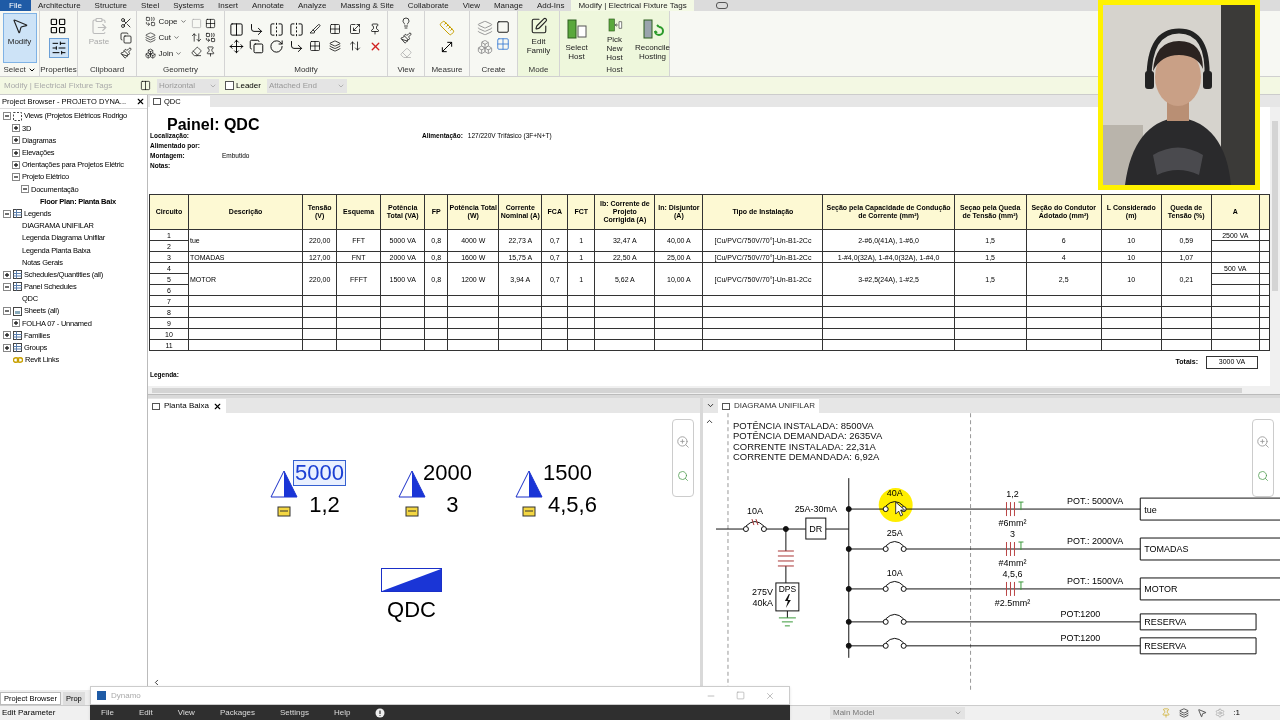 This screenshot has width=1280, height=720. Describe the element at coordinates (166, 21) in the screenshot. I see `cope-button: Cope` at that location.